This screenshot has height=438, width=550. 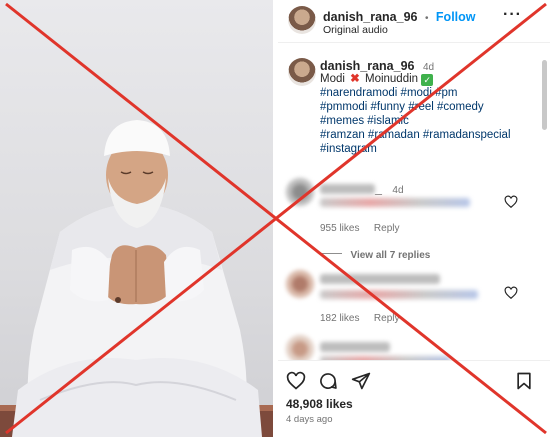 I want to click on hashtags-line: #instagram, so click(x=431, y=149).